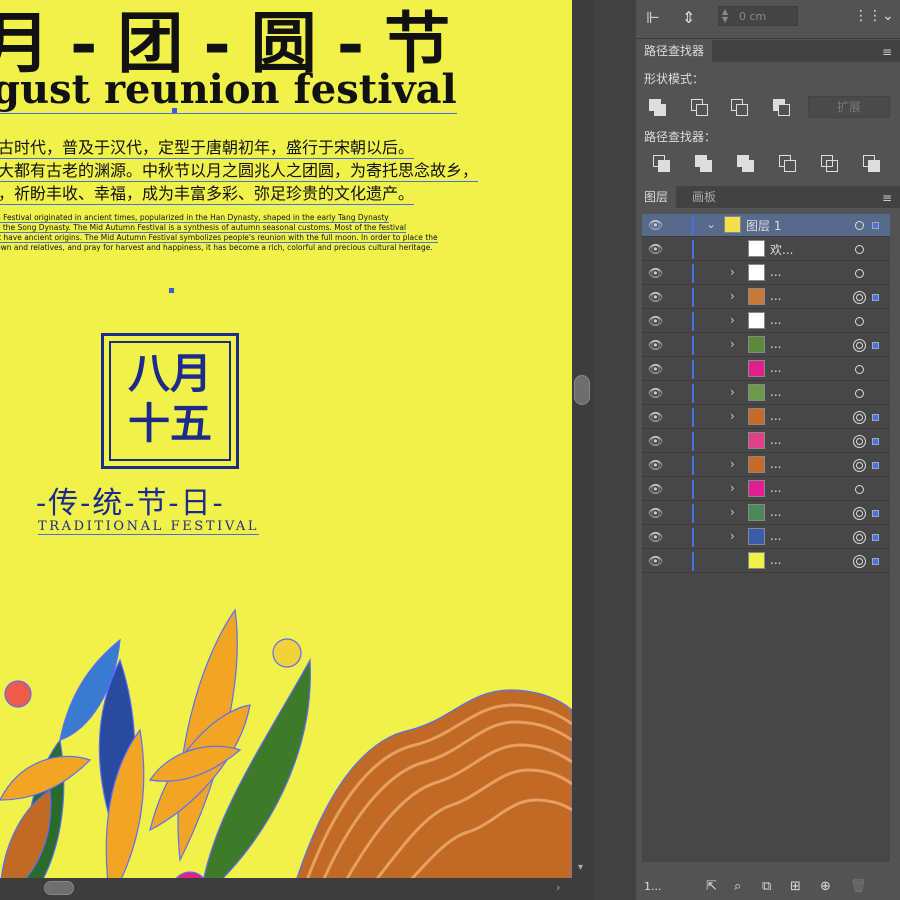  What do you see at coordinates (558, 887) in the screenshot?
I see `scroll-right-icon: ›` at bounding box center [558, 887].